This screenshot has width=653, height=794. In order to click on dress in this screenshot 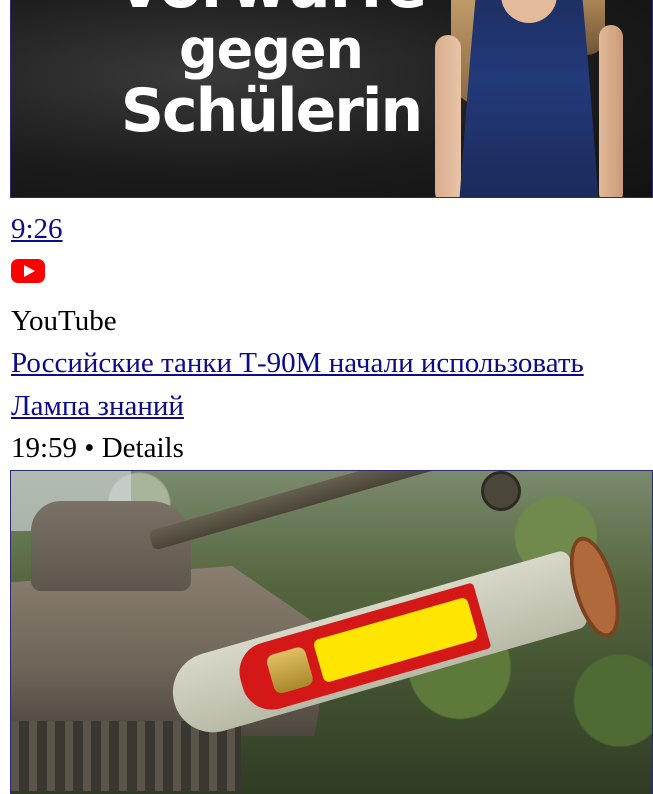, I will do `click(529, 98)`.